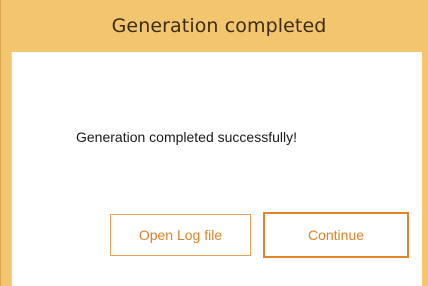  I want to click on dialog-title: Generation completed, so click(219, 26).